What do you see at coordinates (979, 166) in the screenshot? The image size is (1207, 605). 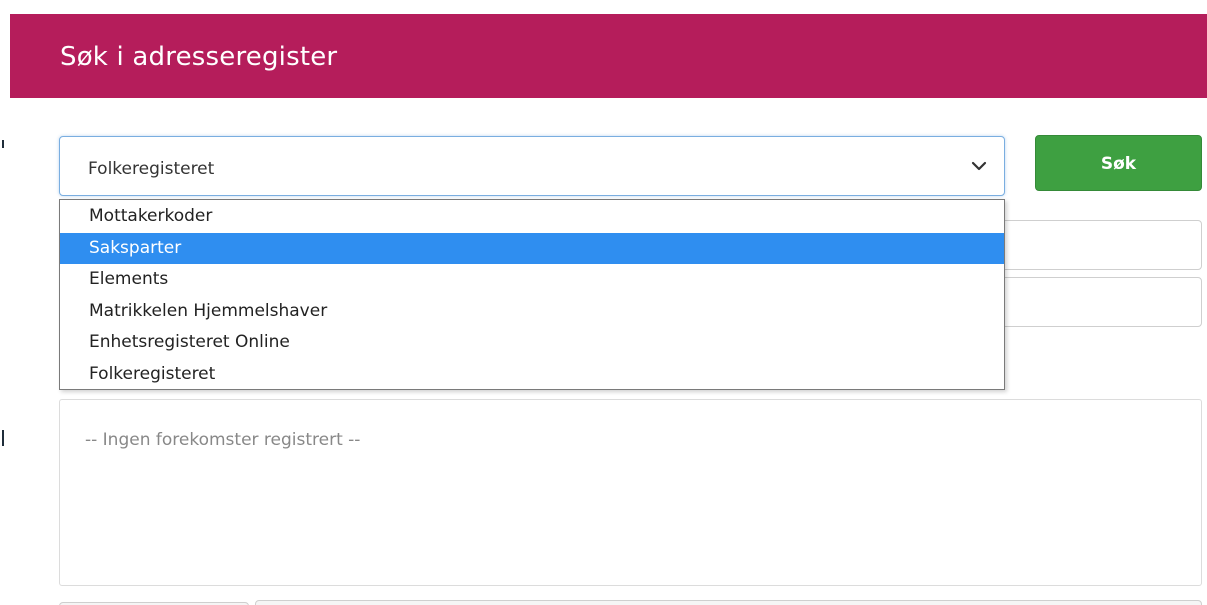 I see `chevron-down-icon` at bounding box center [979, 166].